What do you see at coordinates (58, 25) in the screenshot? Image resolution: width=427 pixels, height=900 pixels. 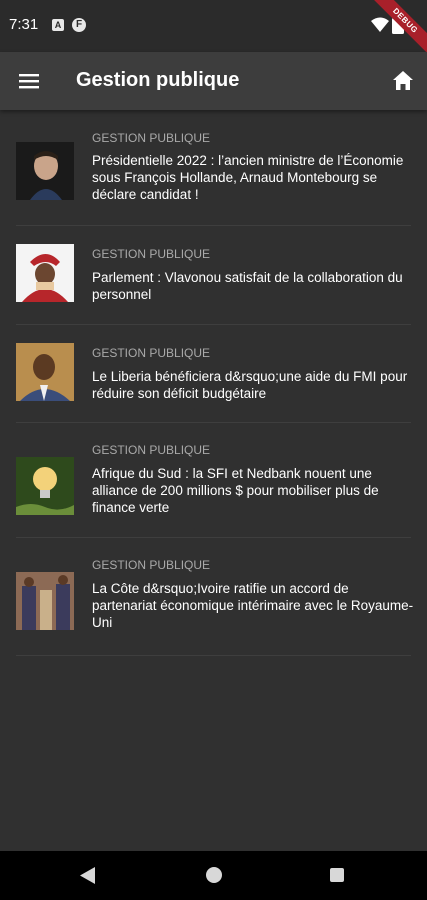 I see `notification-a-icon: A` at bounding box center [58, 25].